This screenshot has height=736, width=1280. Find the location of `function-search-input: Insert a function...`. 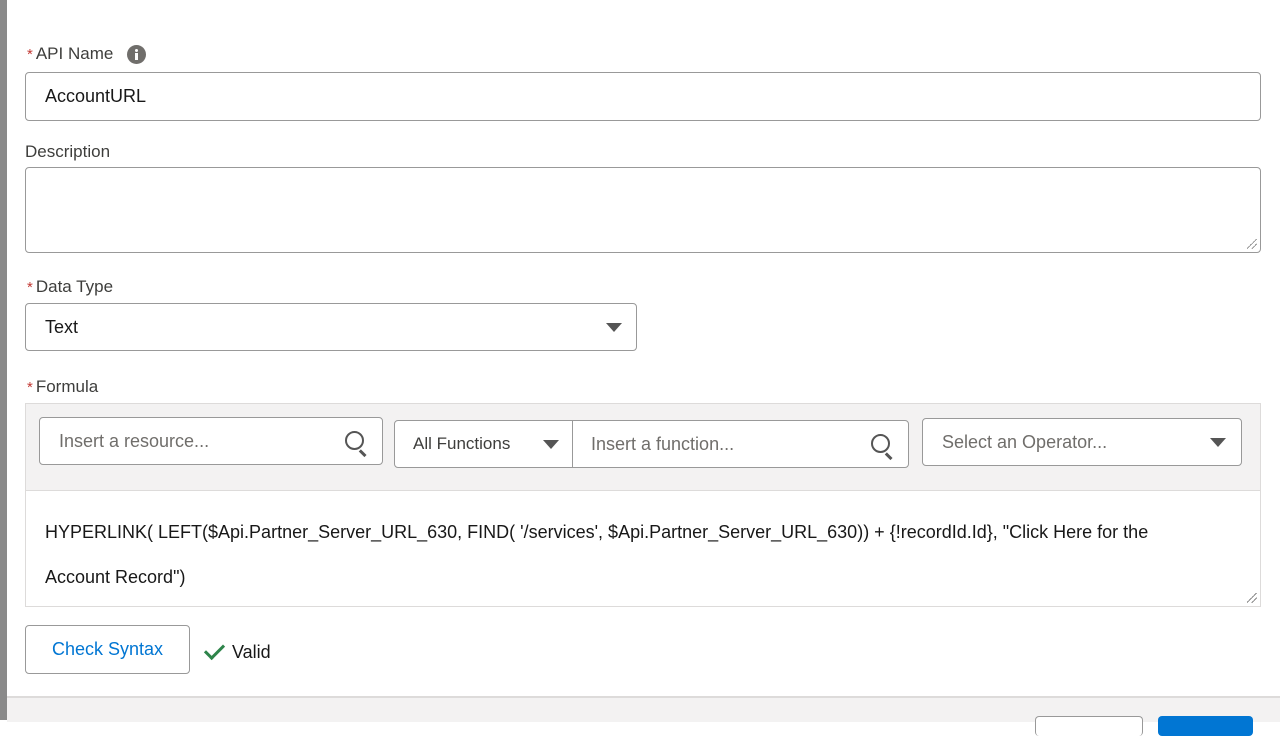

function-search-input: Insert a function... is located at coordinates (740, 444).